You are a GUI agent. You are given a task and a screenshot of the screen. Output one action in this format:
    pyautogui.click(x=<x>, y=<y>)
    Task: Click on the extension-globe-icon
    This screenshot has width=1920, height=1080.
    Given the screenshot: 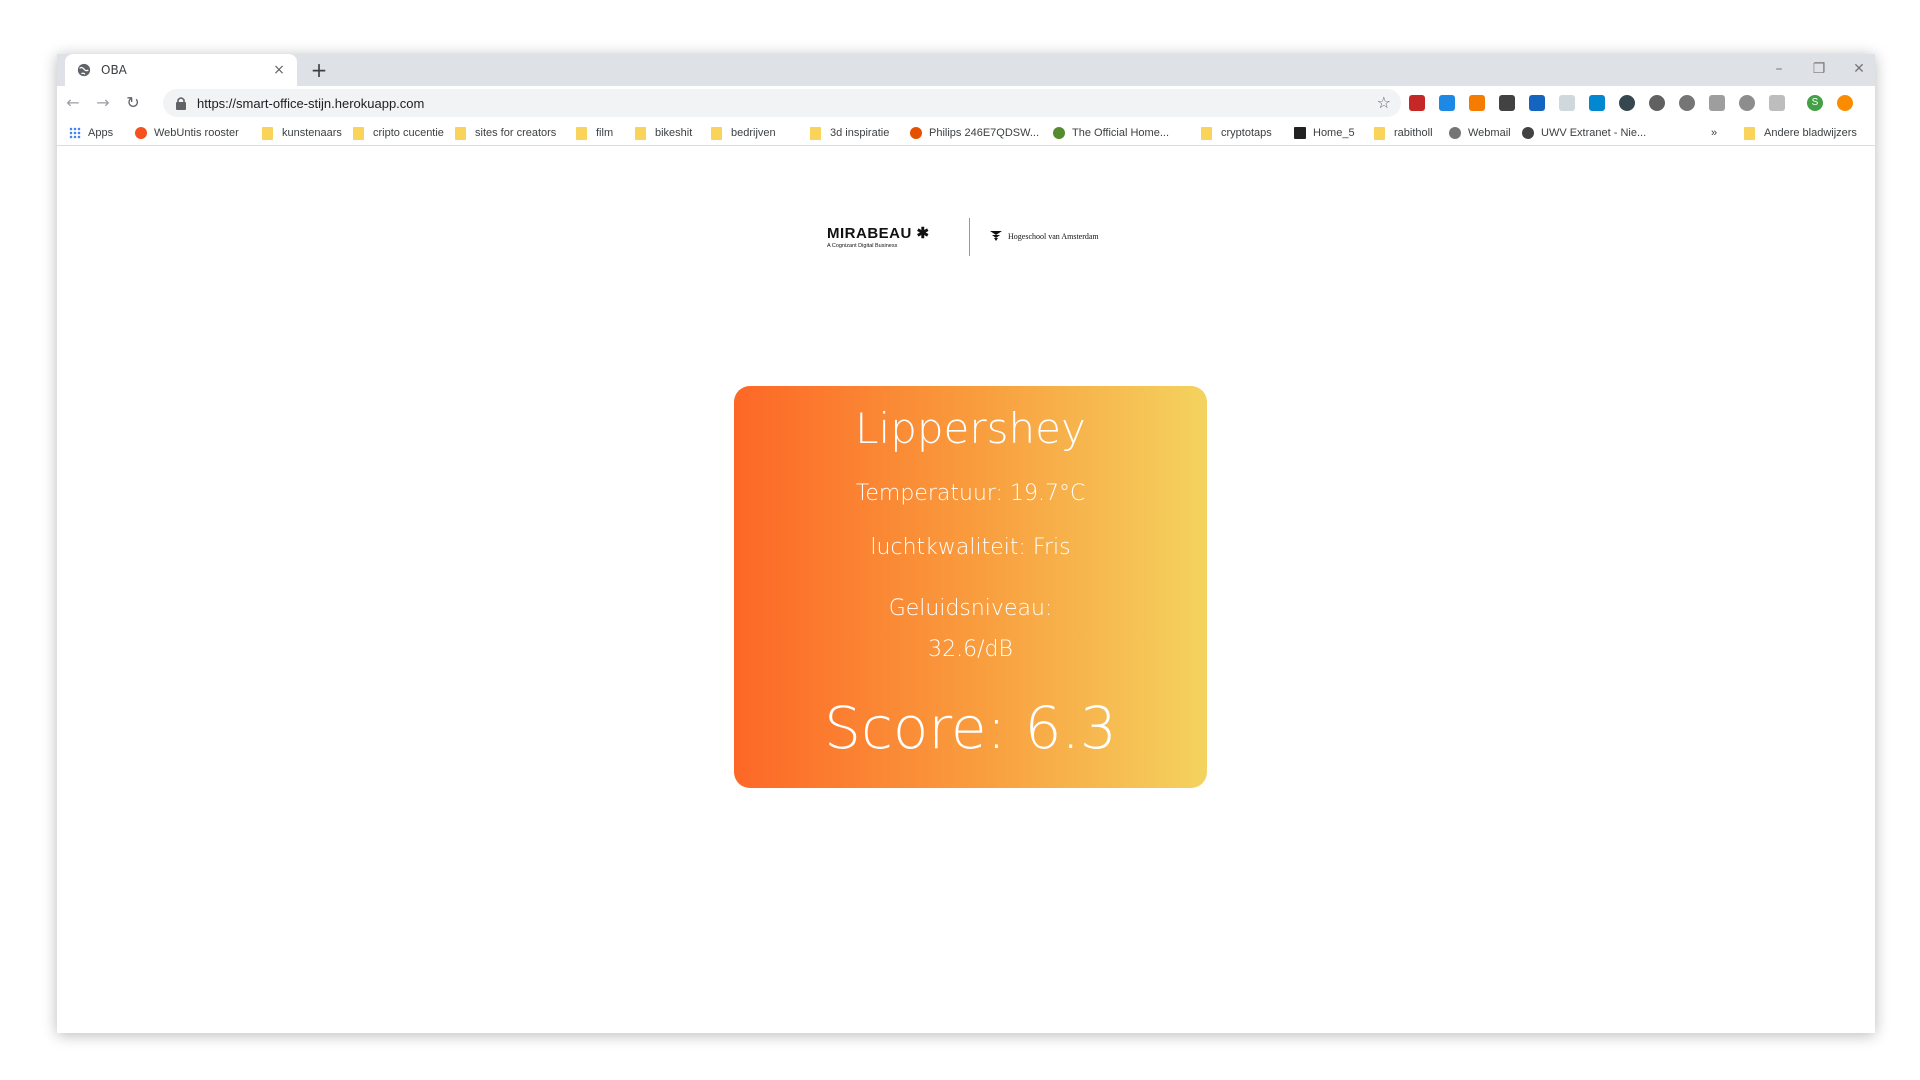 What is the action you would take?
    pyautogui.click(x=1747, y=103)
    